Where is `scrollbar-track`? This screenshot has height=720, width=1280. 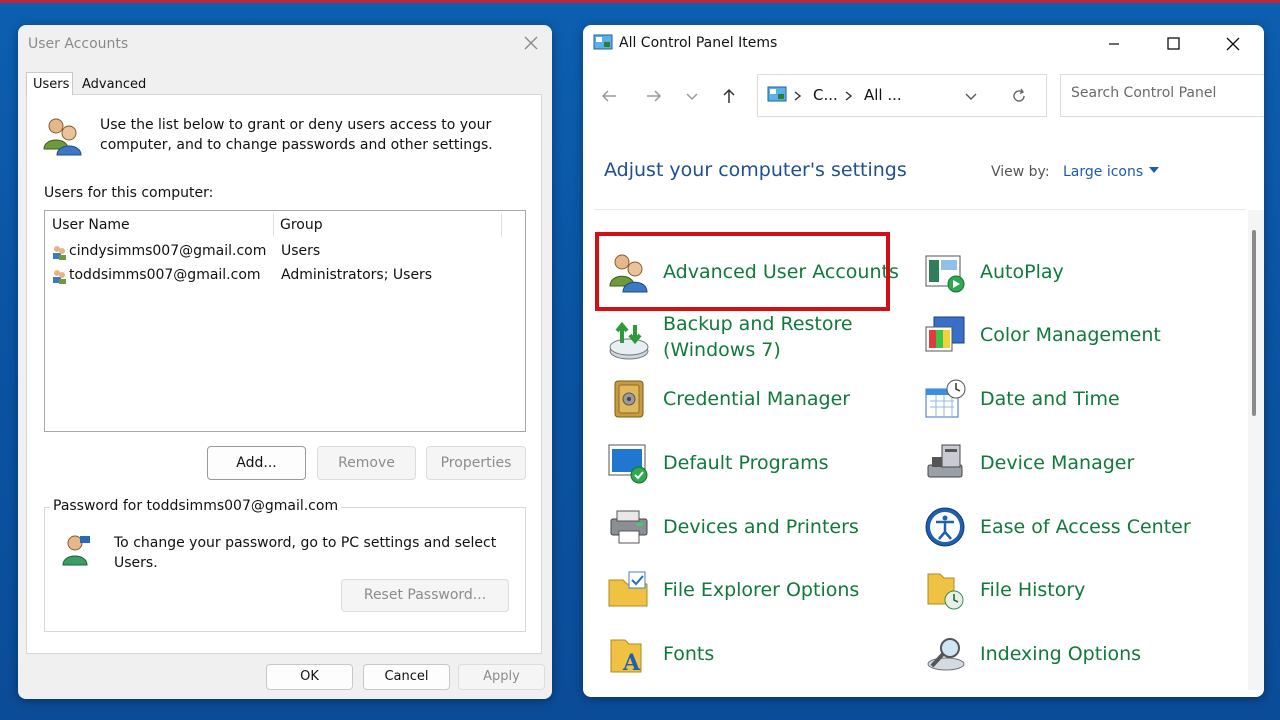 scrollbar-track is located at coordinates (1256, 450).